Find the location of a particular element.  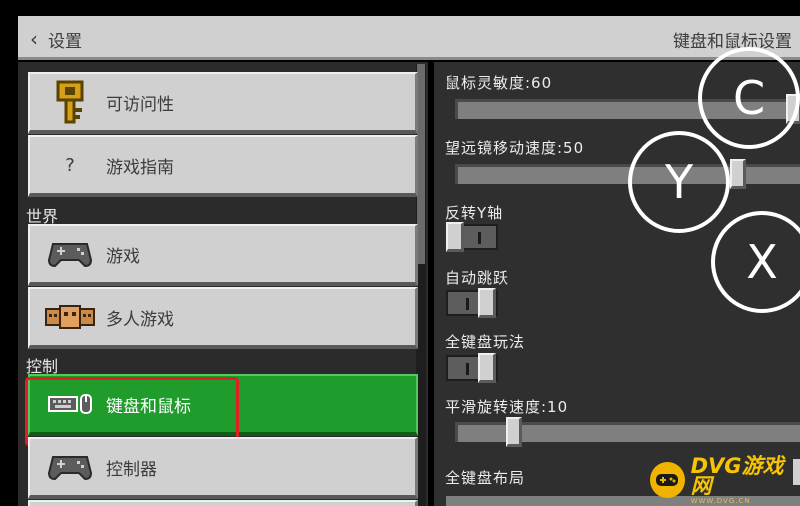

page-title: 键盘和鼠标设置 is located at coordinates (732, 42).